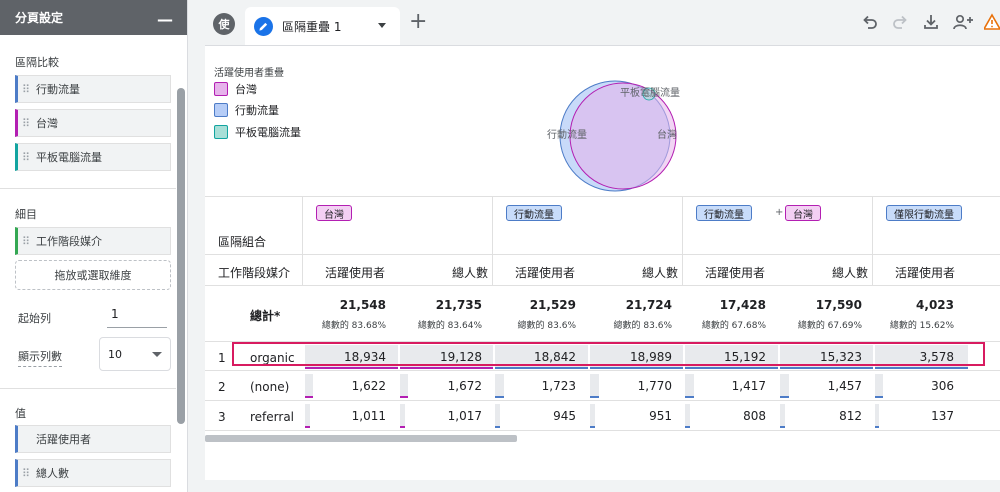  What do you see at coordinates (546, 326) in the screenshot?
I see `total-percent: 總數的 83.6%` at bounding box center [546, 326].